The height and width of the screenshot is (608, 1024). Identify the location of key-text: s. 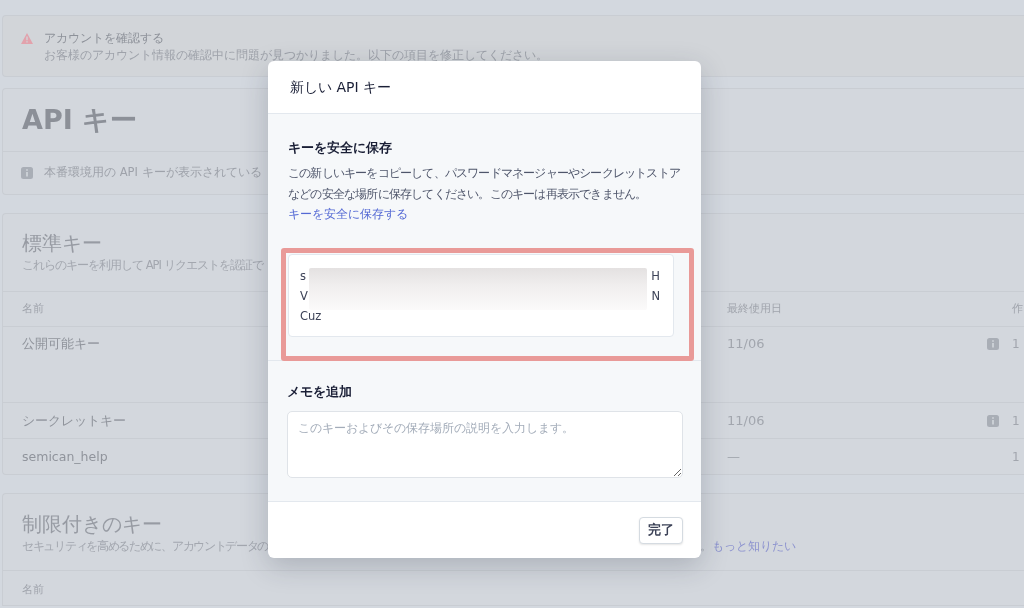
(303, 277).